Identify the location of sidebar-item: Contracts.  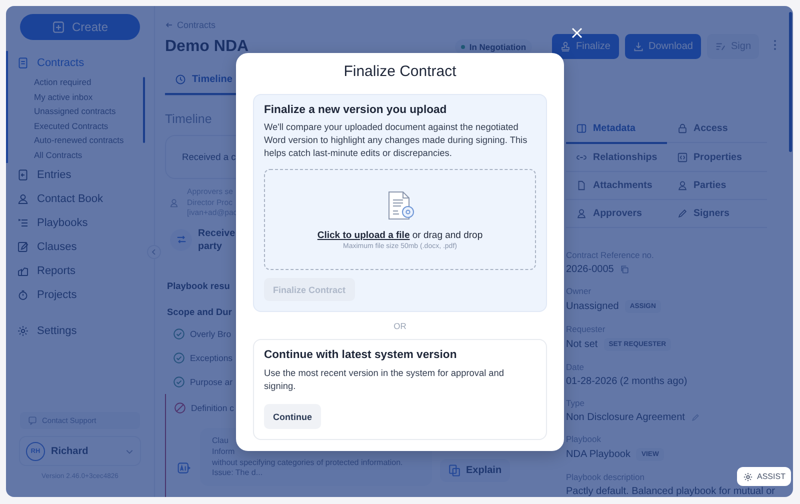
(80, 63).